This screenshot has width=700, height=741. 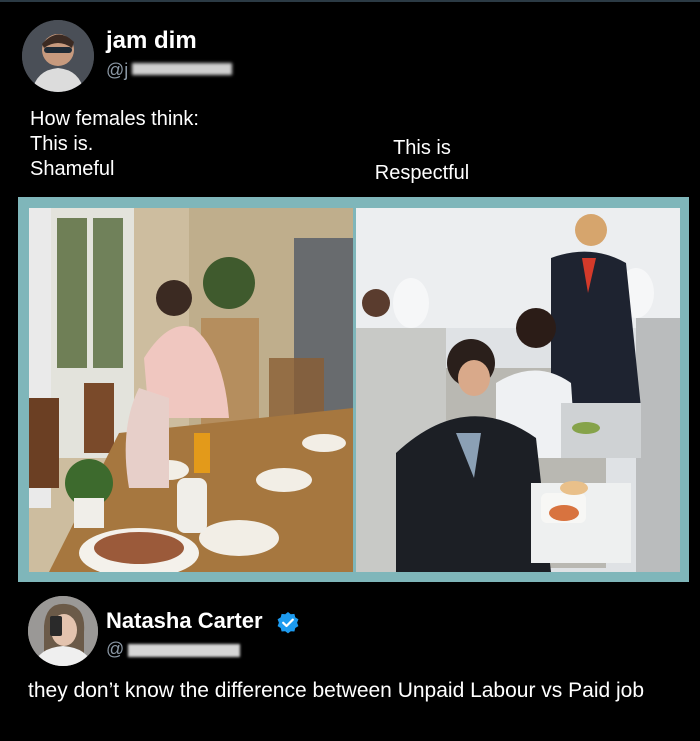 I want to click on reply-author-name: Natasha Carter, so click(x=184, y=621).